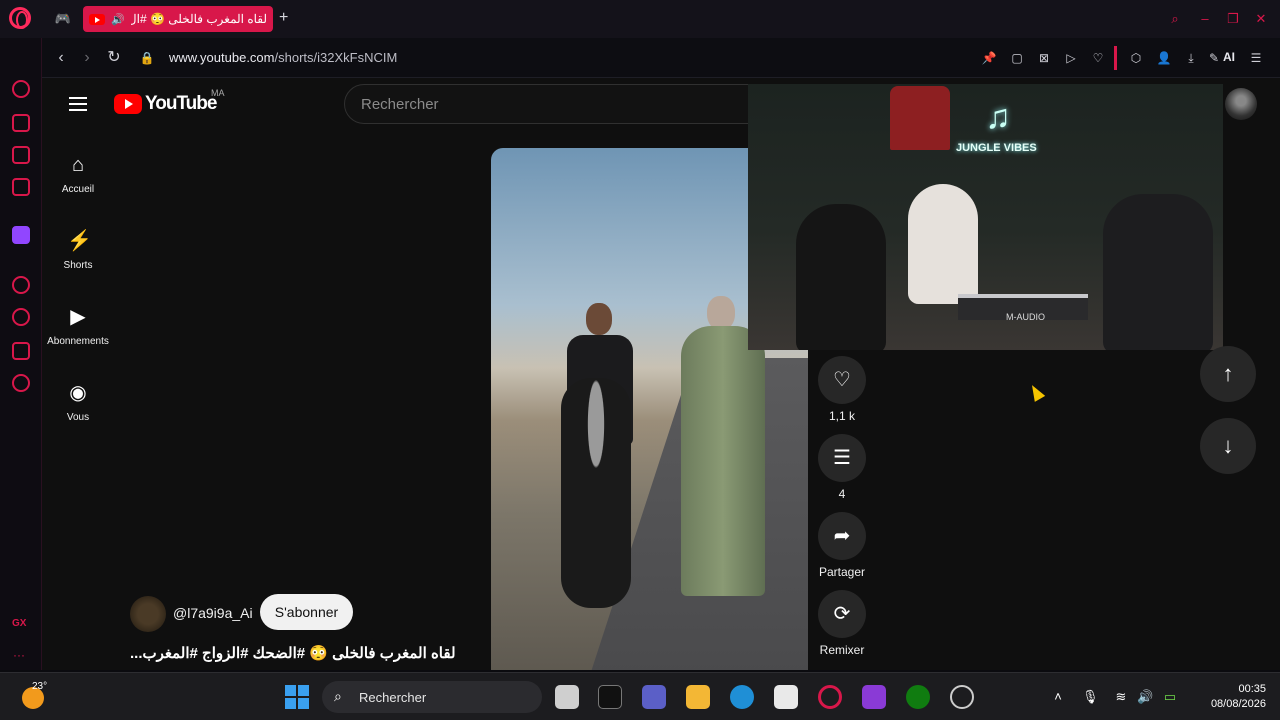  Describe the element at coordinates (1136, 58) in the screenshot. I see `puzzle-icon: ⬡` at that location.